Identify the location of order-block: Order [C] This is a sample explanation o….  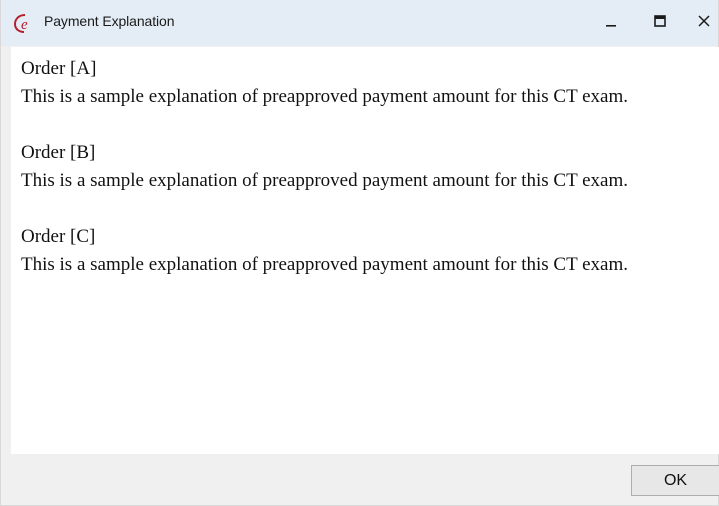
(370, 251).